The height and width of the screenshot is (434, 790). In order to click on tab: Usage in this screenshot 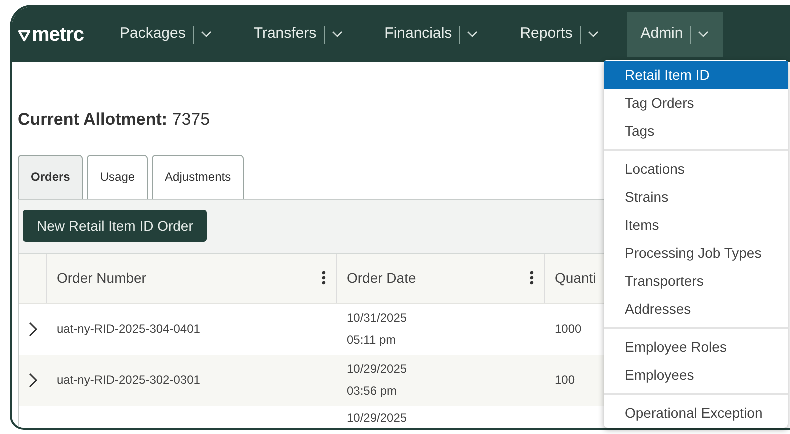, I will do `click(117, 176)`.